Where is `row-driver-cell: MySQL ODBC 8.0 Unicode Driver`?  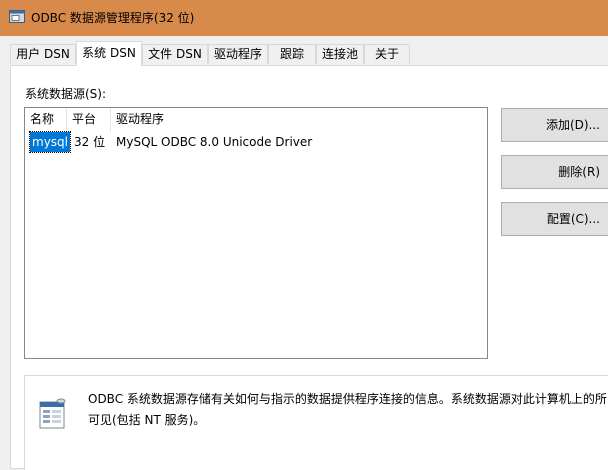
row-driver-cell: MySQL ODBC 8.0 Unicode Driver is located at coordinates (214, 142).